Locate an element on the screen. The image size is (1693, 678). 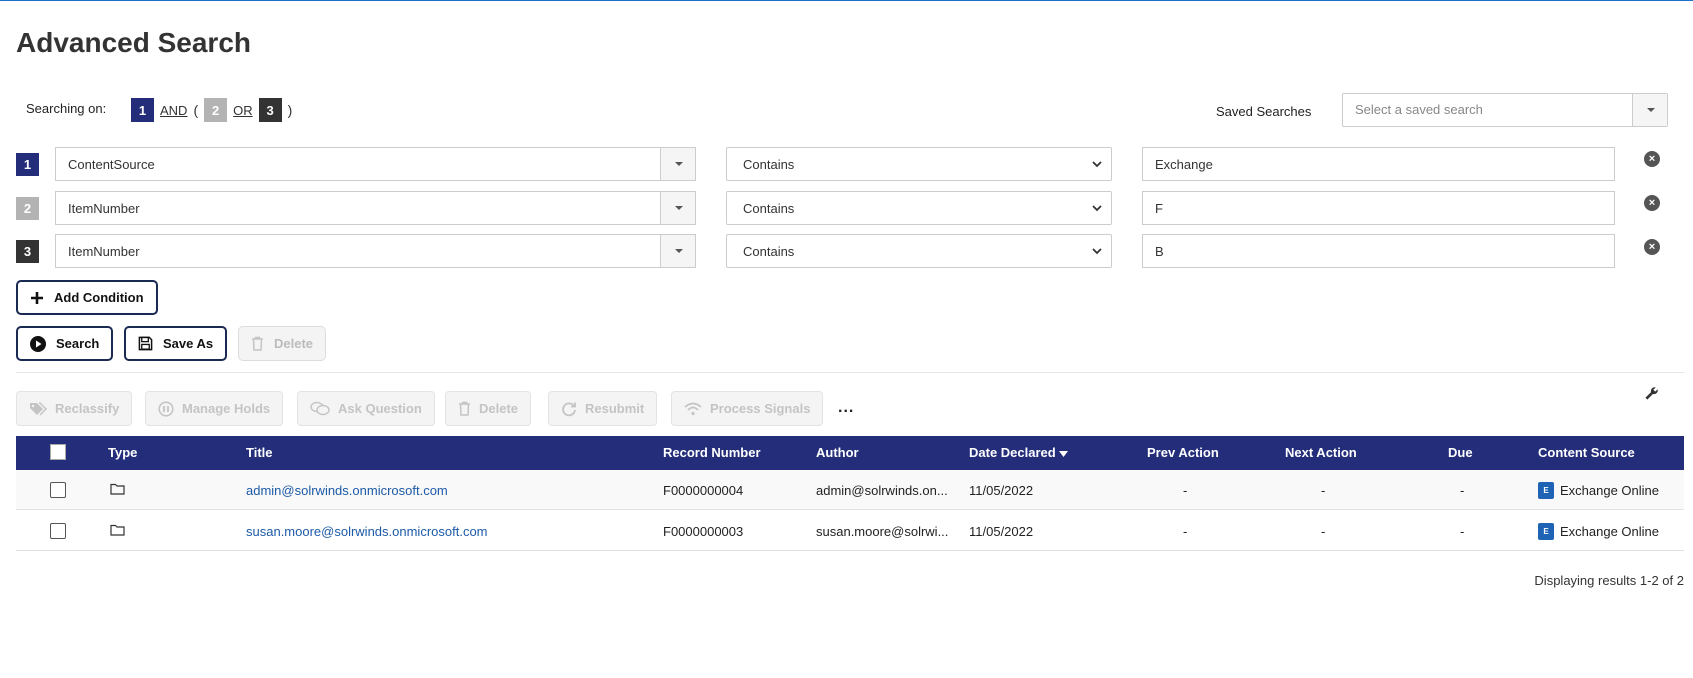
delete-record-button: Delete is located at coordinates (488, 408).